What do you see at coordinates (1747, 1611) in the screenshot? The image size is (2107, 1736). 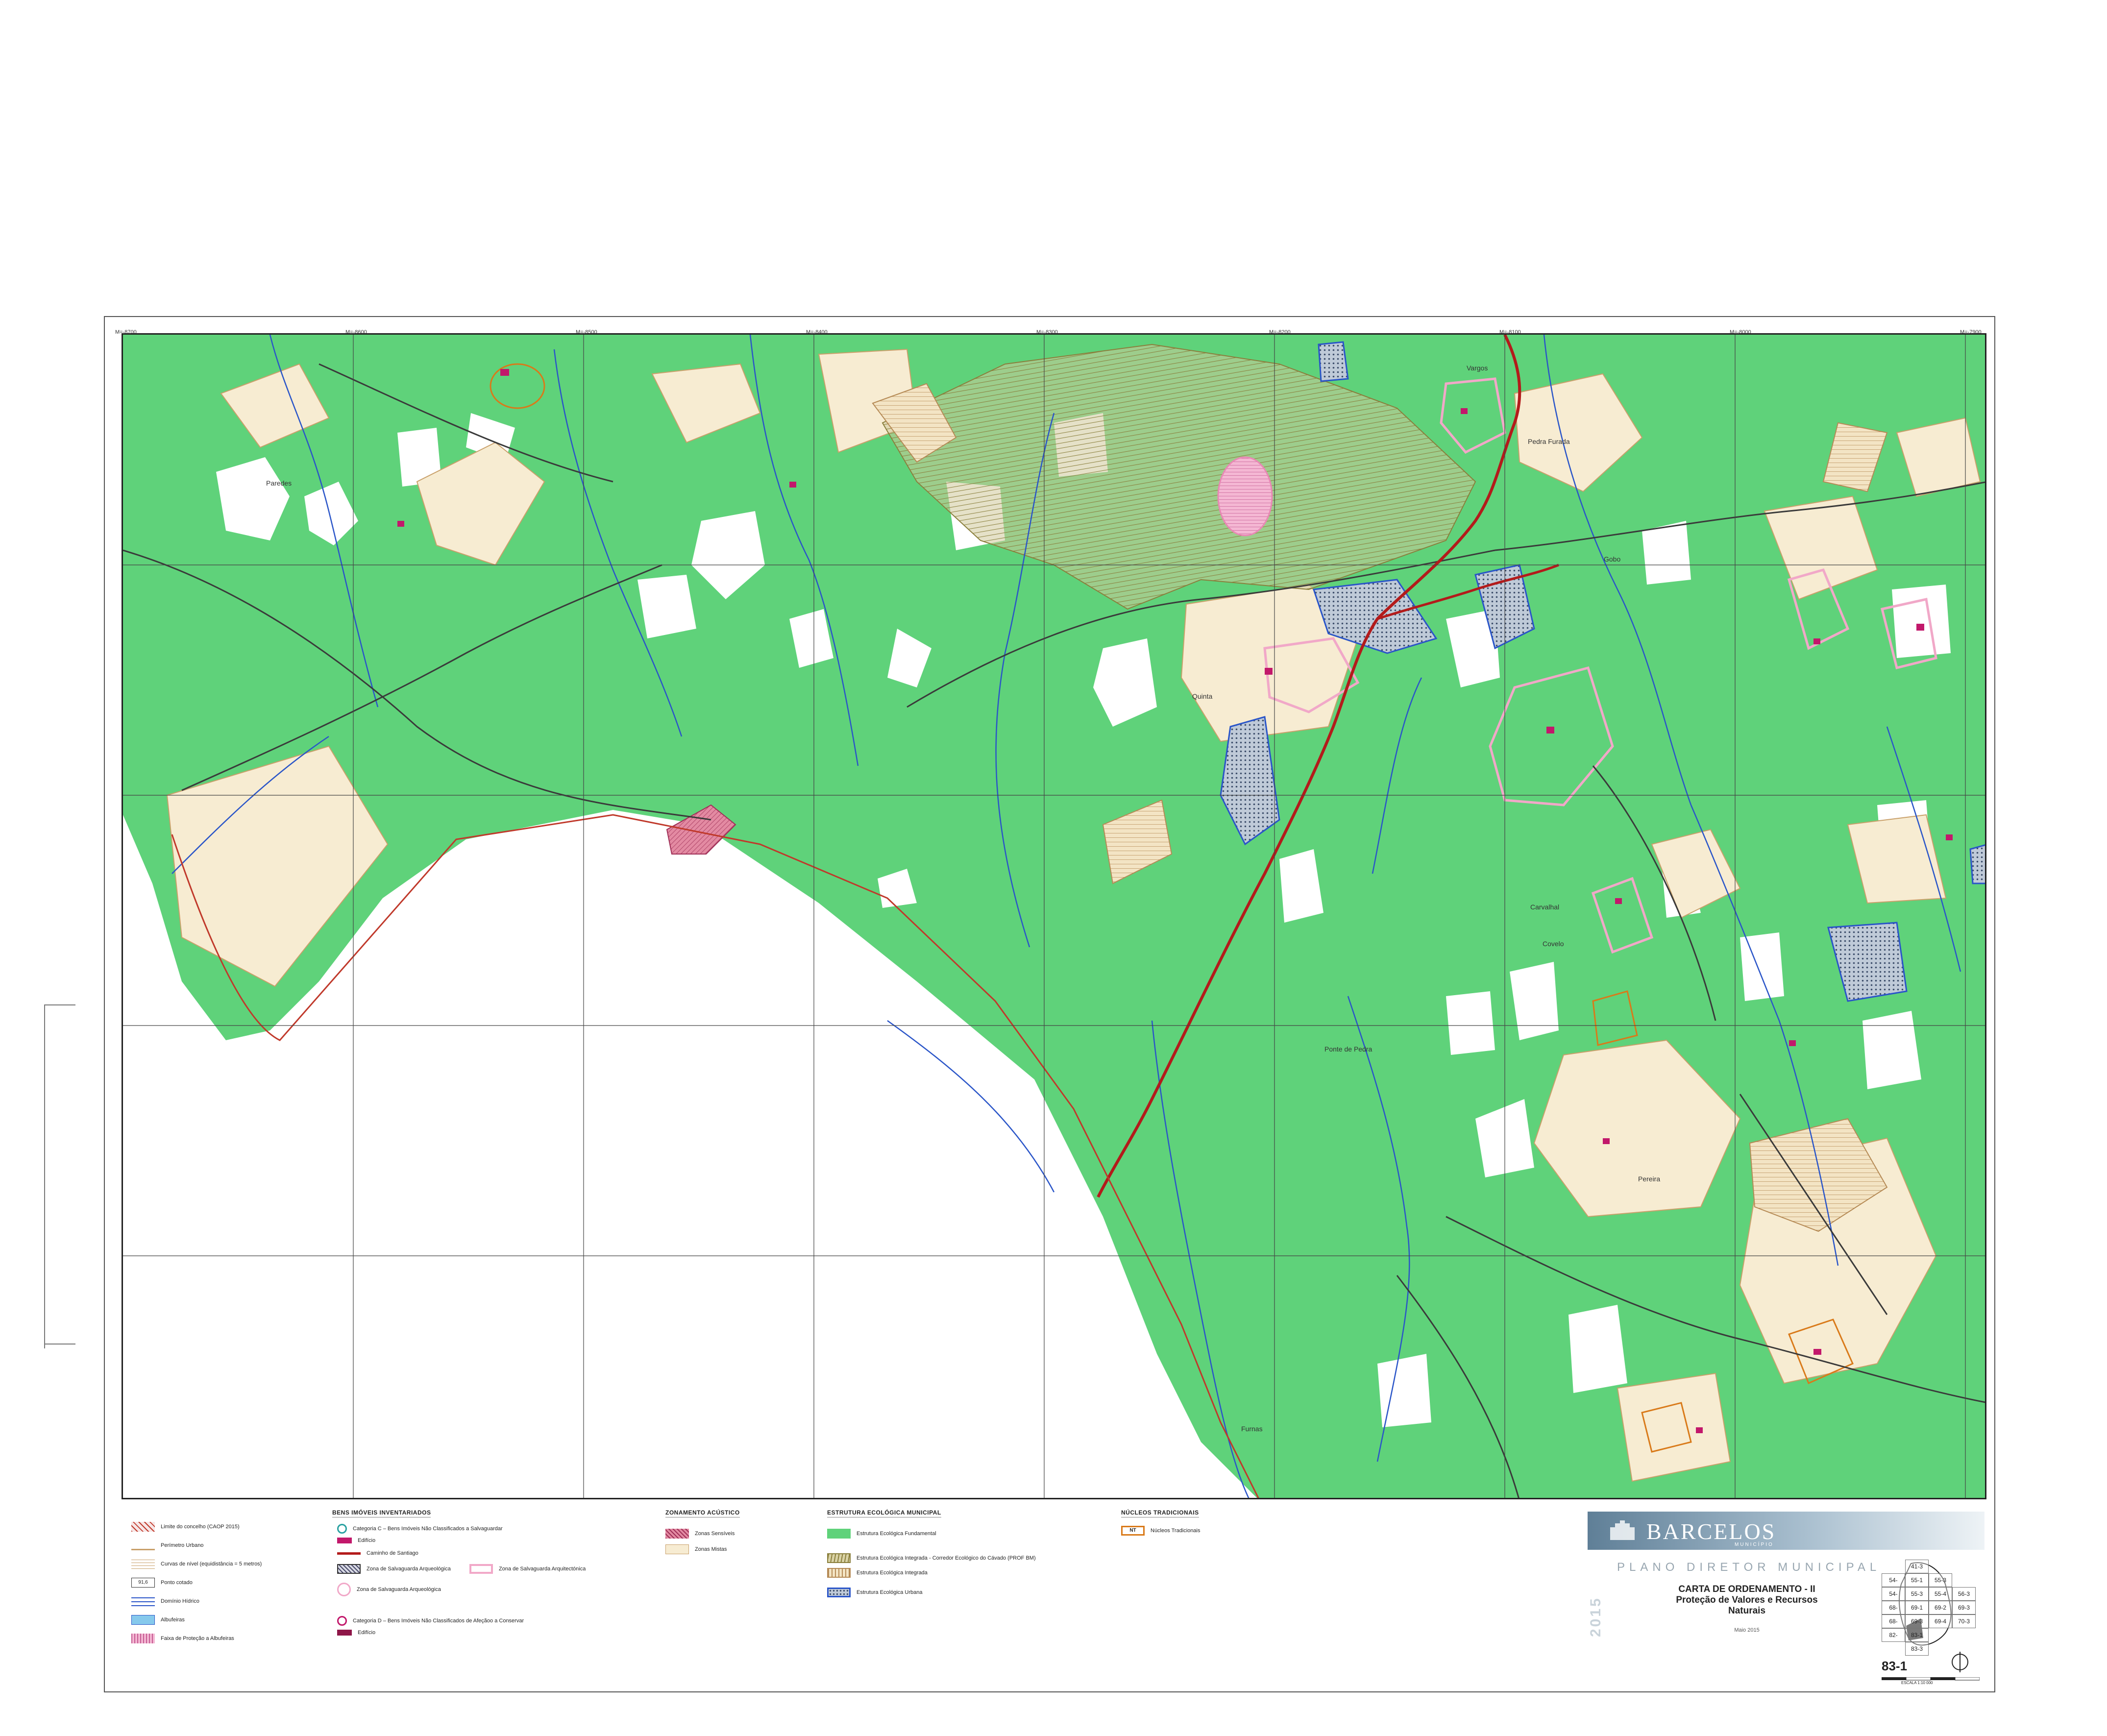 I see `title-line-3: Naturais` at bounding box center [1747, 1611].